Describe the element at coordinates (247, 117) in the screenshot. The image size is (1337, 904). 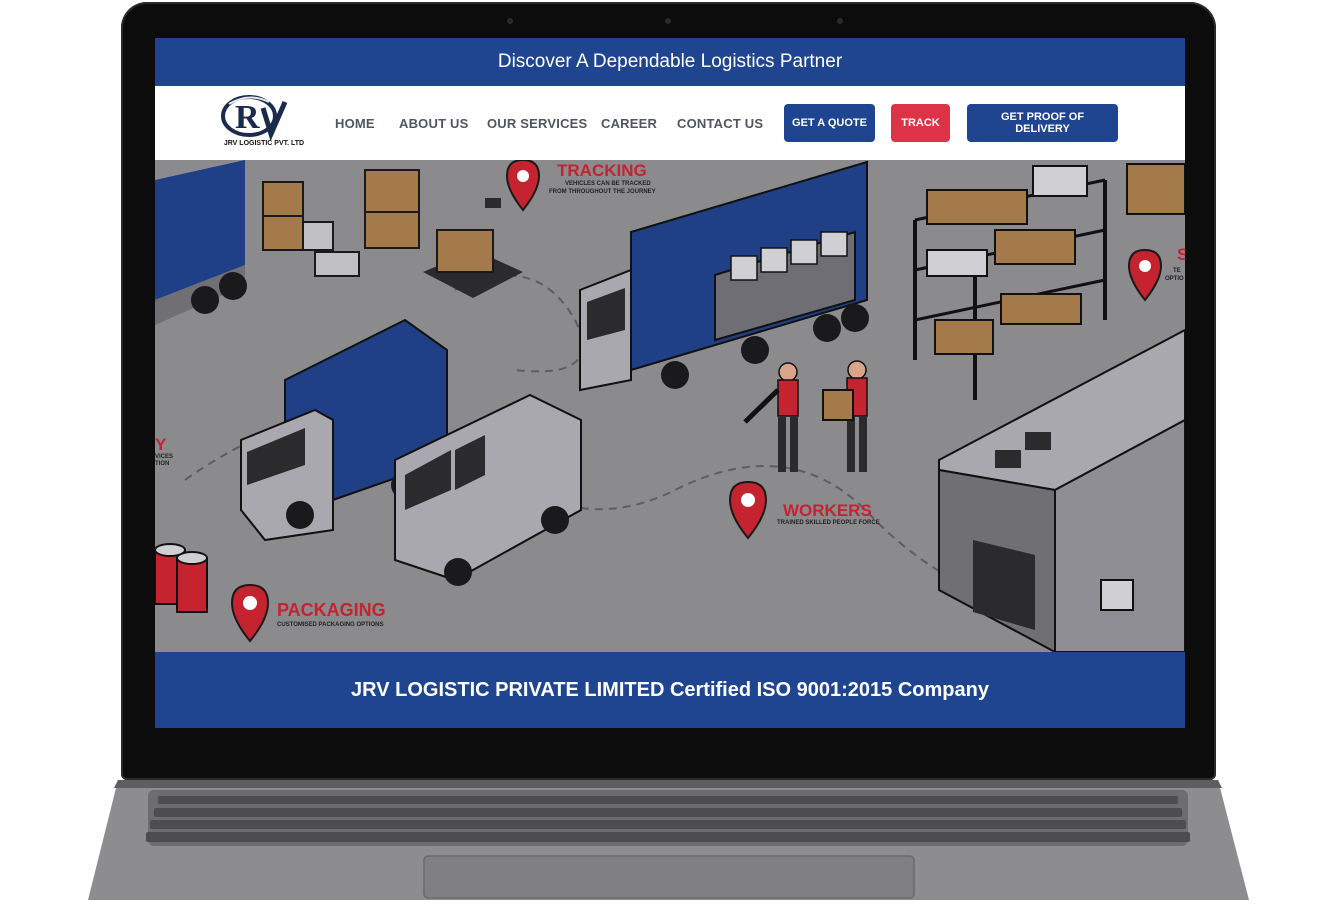
I see `svg-text: R` at that location.